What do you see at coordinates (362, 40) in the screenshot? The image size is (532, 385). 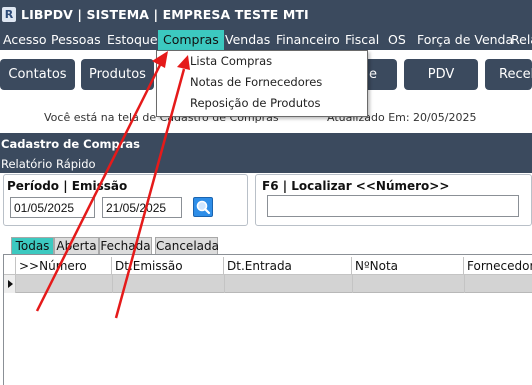 I see `menu-fiscal: Fiscal` at bounding box center [362, 40].